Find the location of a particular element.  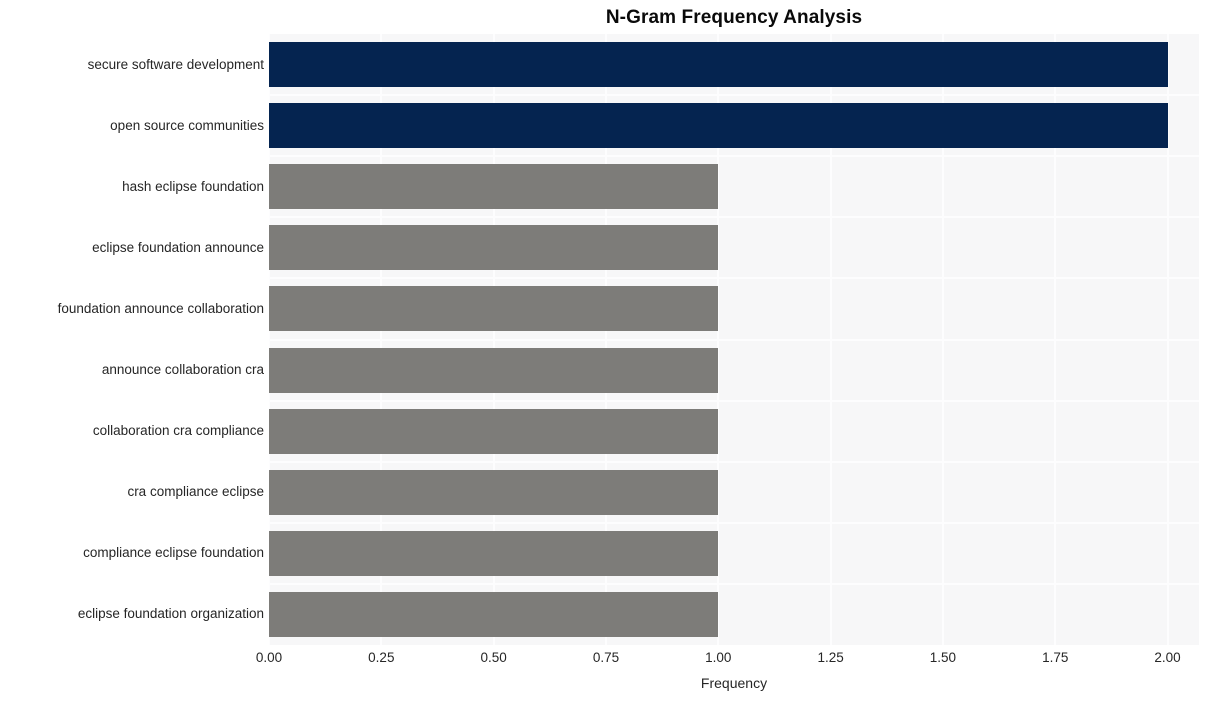

x-axis-tick-label: 1.50 is located at coordinates (943, 657).